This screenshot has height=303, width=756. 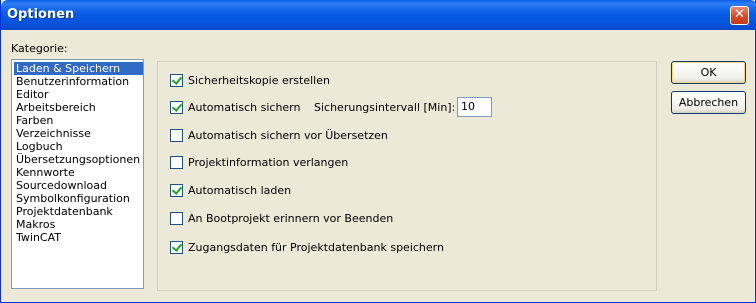 What do you see at coordinates (78, 146) in the screenshot?
I see `category-item-logbuch: Logbuch` at bounding box center [78, 146].